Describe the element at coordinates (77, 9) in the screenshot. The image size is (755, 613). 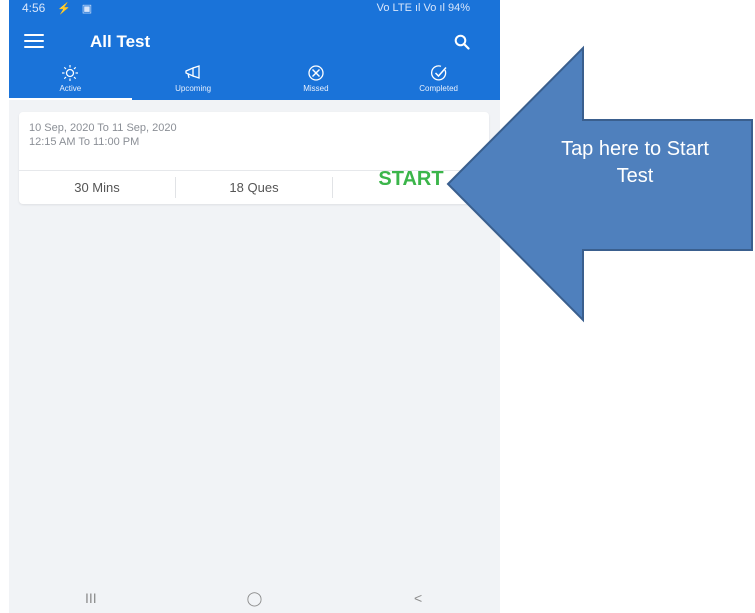
I see `status-notification-icons: ⚡ ▣` at that location.